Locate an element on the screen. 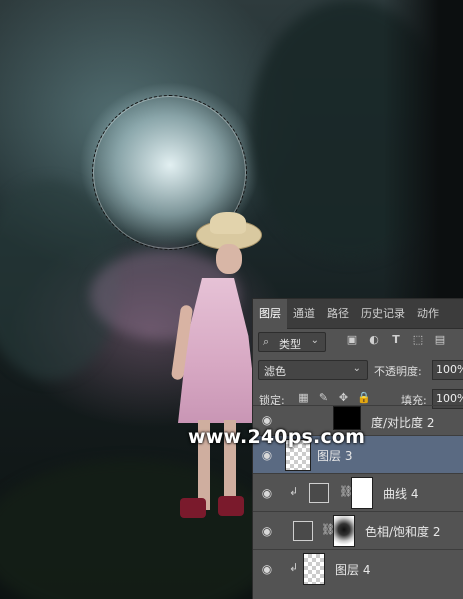 This screenshot has height=599, width=463. lock-paint-icon: ✎ is located at coordinates (323, 397).